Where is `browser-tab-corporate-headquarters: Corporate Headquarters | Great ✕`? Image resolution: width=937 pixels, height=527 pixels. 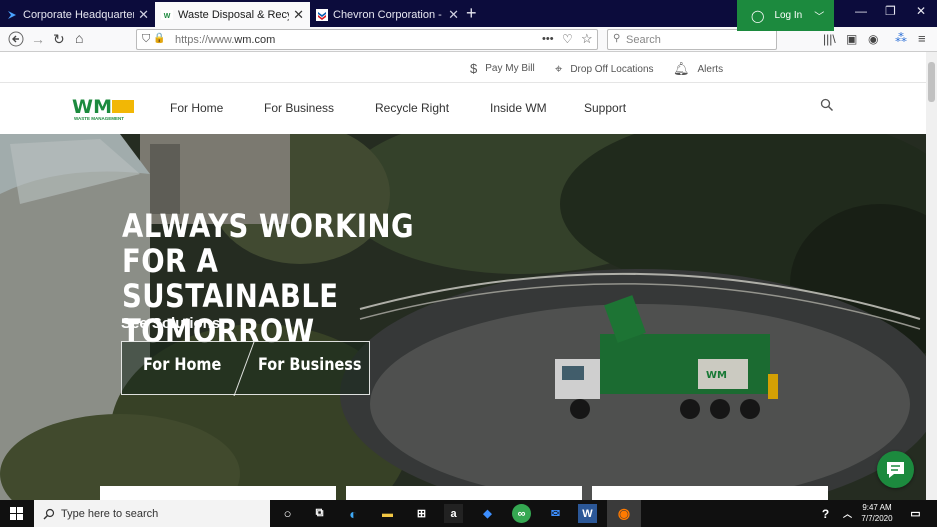
browser-tab-corporate-headquarters: Corporate Headquarters | Great ✕ is located at coordinates (77, 14).